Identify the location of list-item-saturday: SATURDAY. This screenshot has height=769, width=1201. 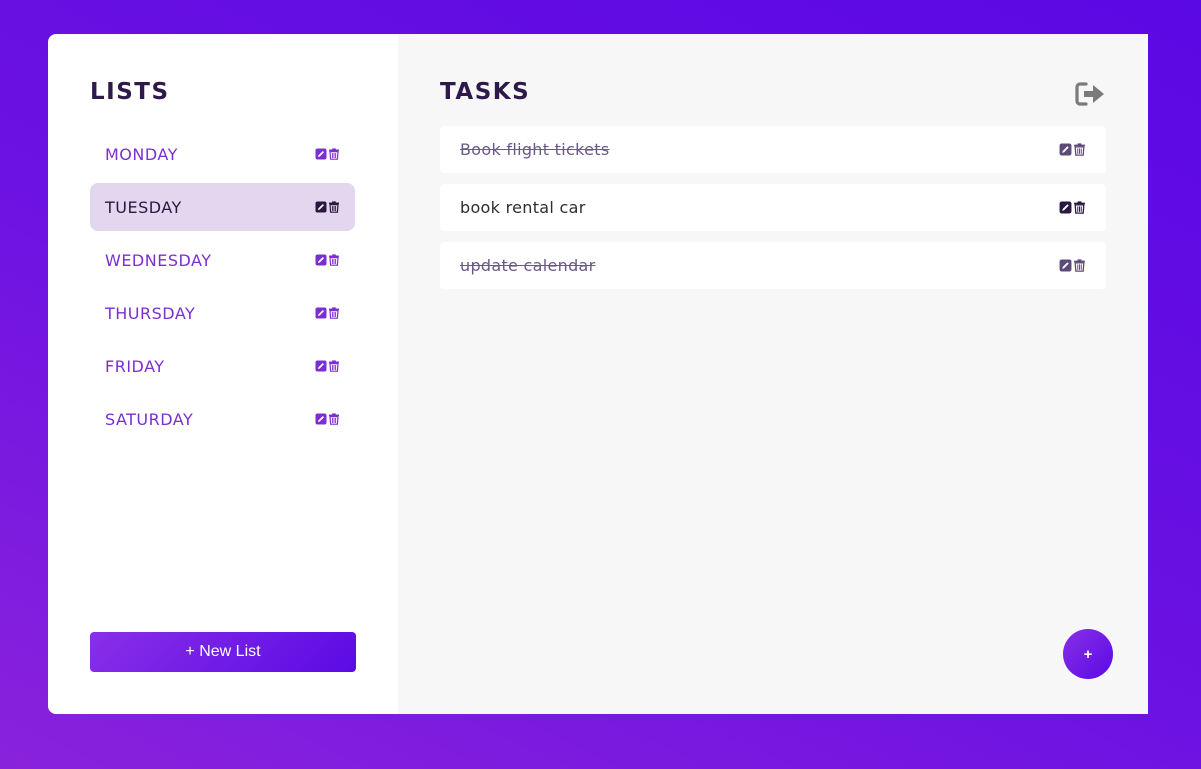
(222, 419).